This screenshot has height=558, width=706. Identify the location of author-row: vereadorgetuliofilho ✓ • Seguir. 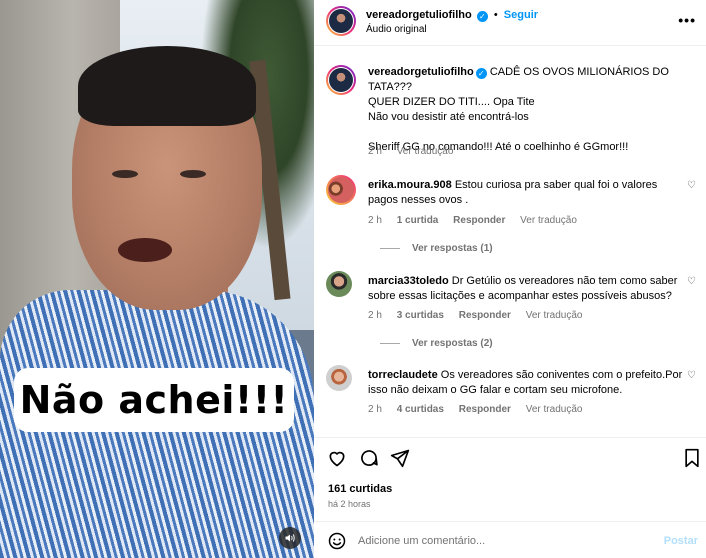
(452, 15).